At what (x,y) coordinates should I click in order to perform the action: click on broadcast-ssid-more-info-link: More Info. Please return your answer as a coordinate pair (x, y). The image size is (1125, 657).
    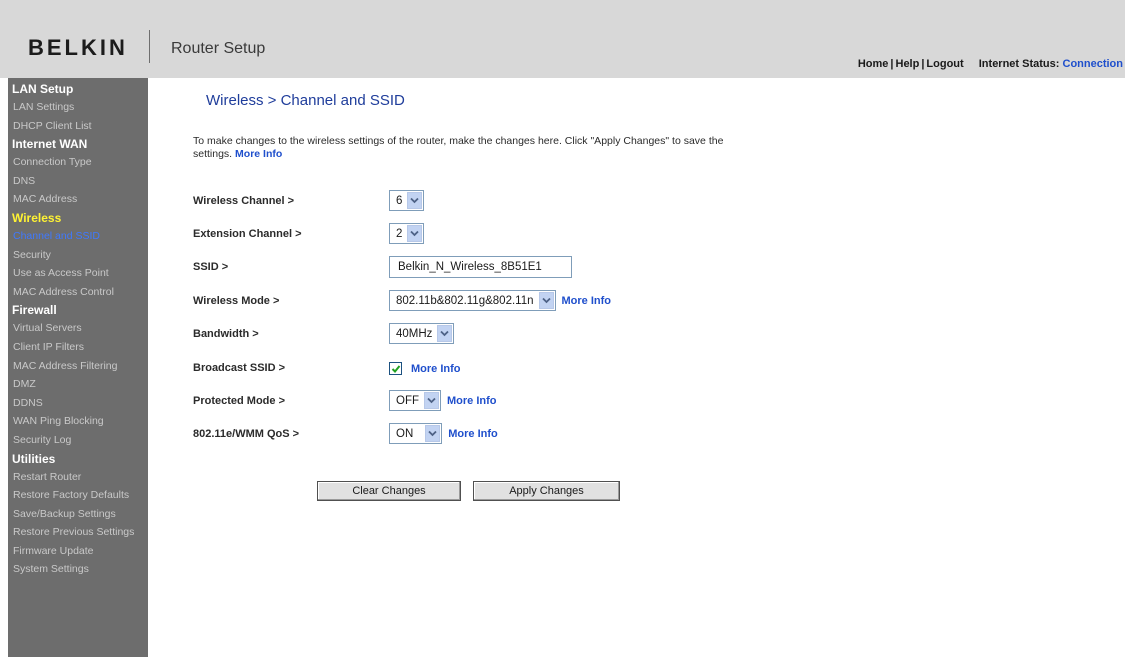
    Looking at the image, I should click on (436, 369).